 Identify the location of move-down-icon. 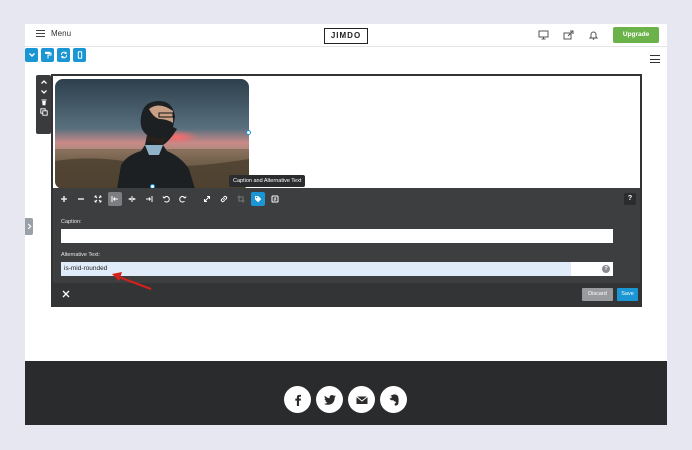
(44, 92).